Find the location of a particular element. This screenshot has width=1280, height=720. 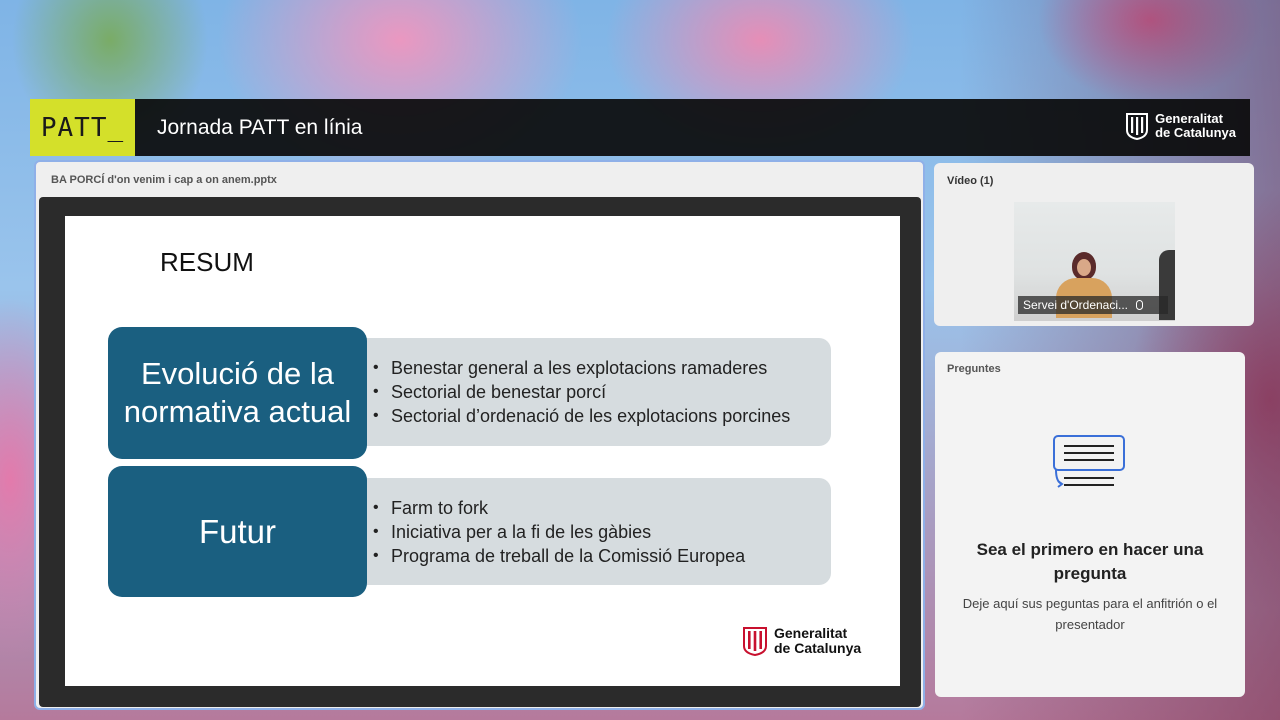

generalitat-line1: Generalitat is located at coordinates (1189, 118).